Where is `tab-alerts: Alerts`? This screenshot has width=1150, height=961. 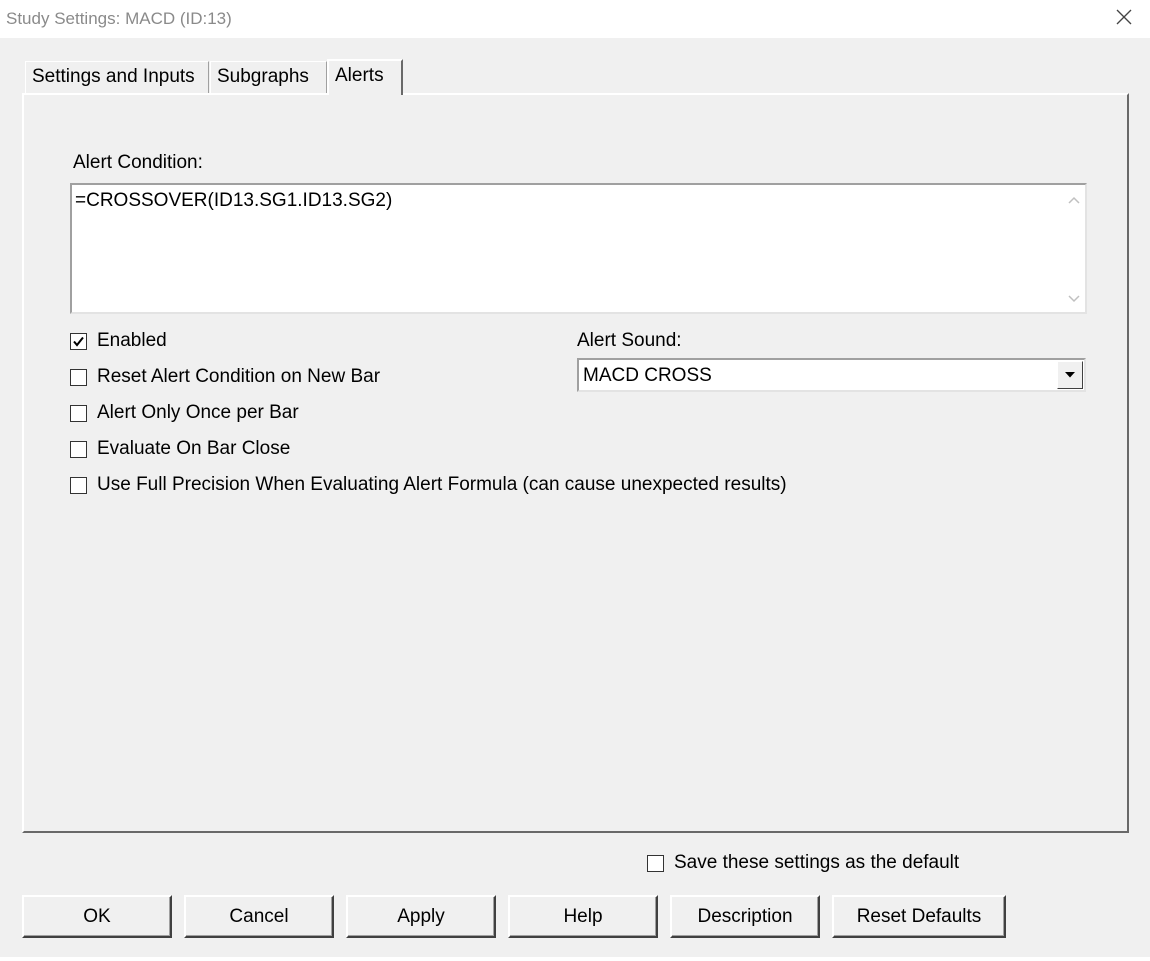
tab-alerts: Alerts is located at coordinates (365, 77).